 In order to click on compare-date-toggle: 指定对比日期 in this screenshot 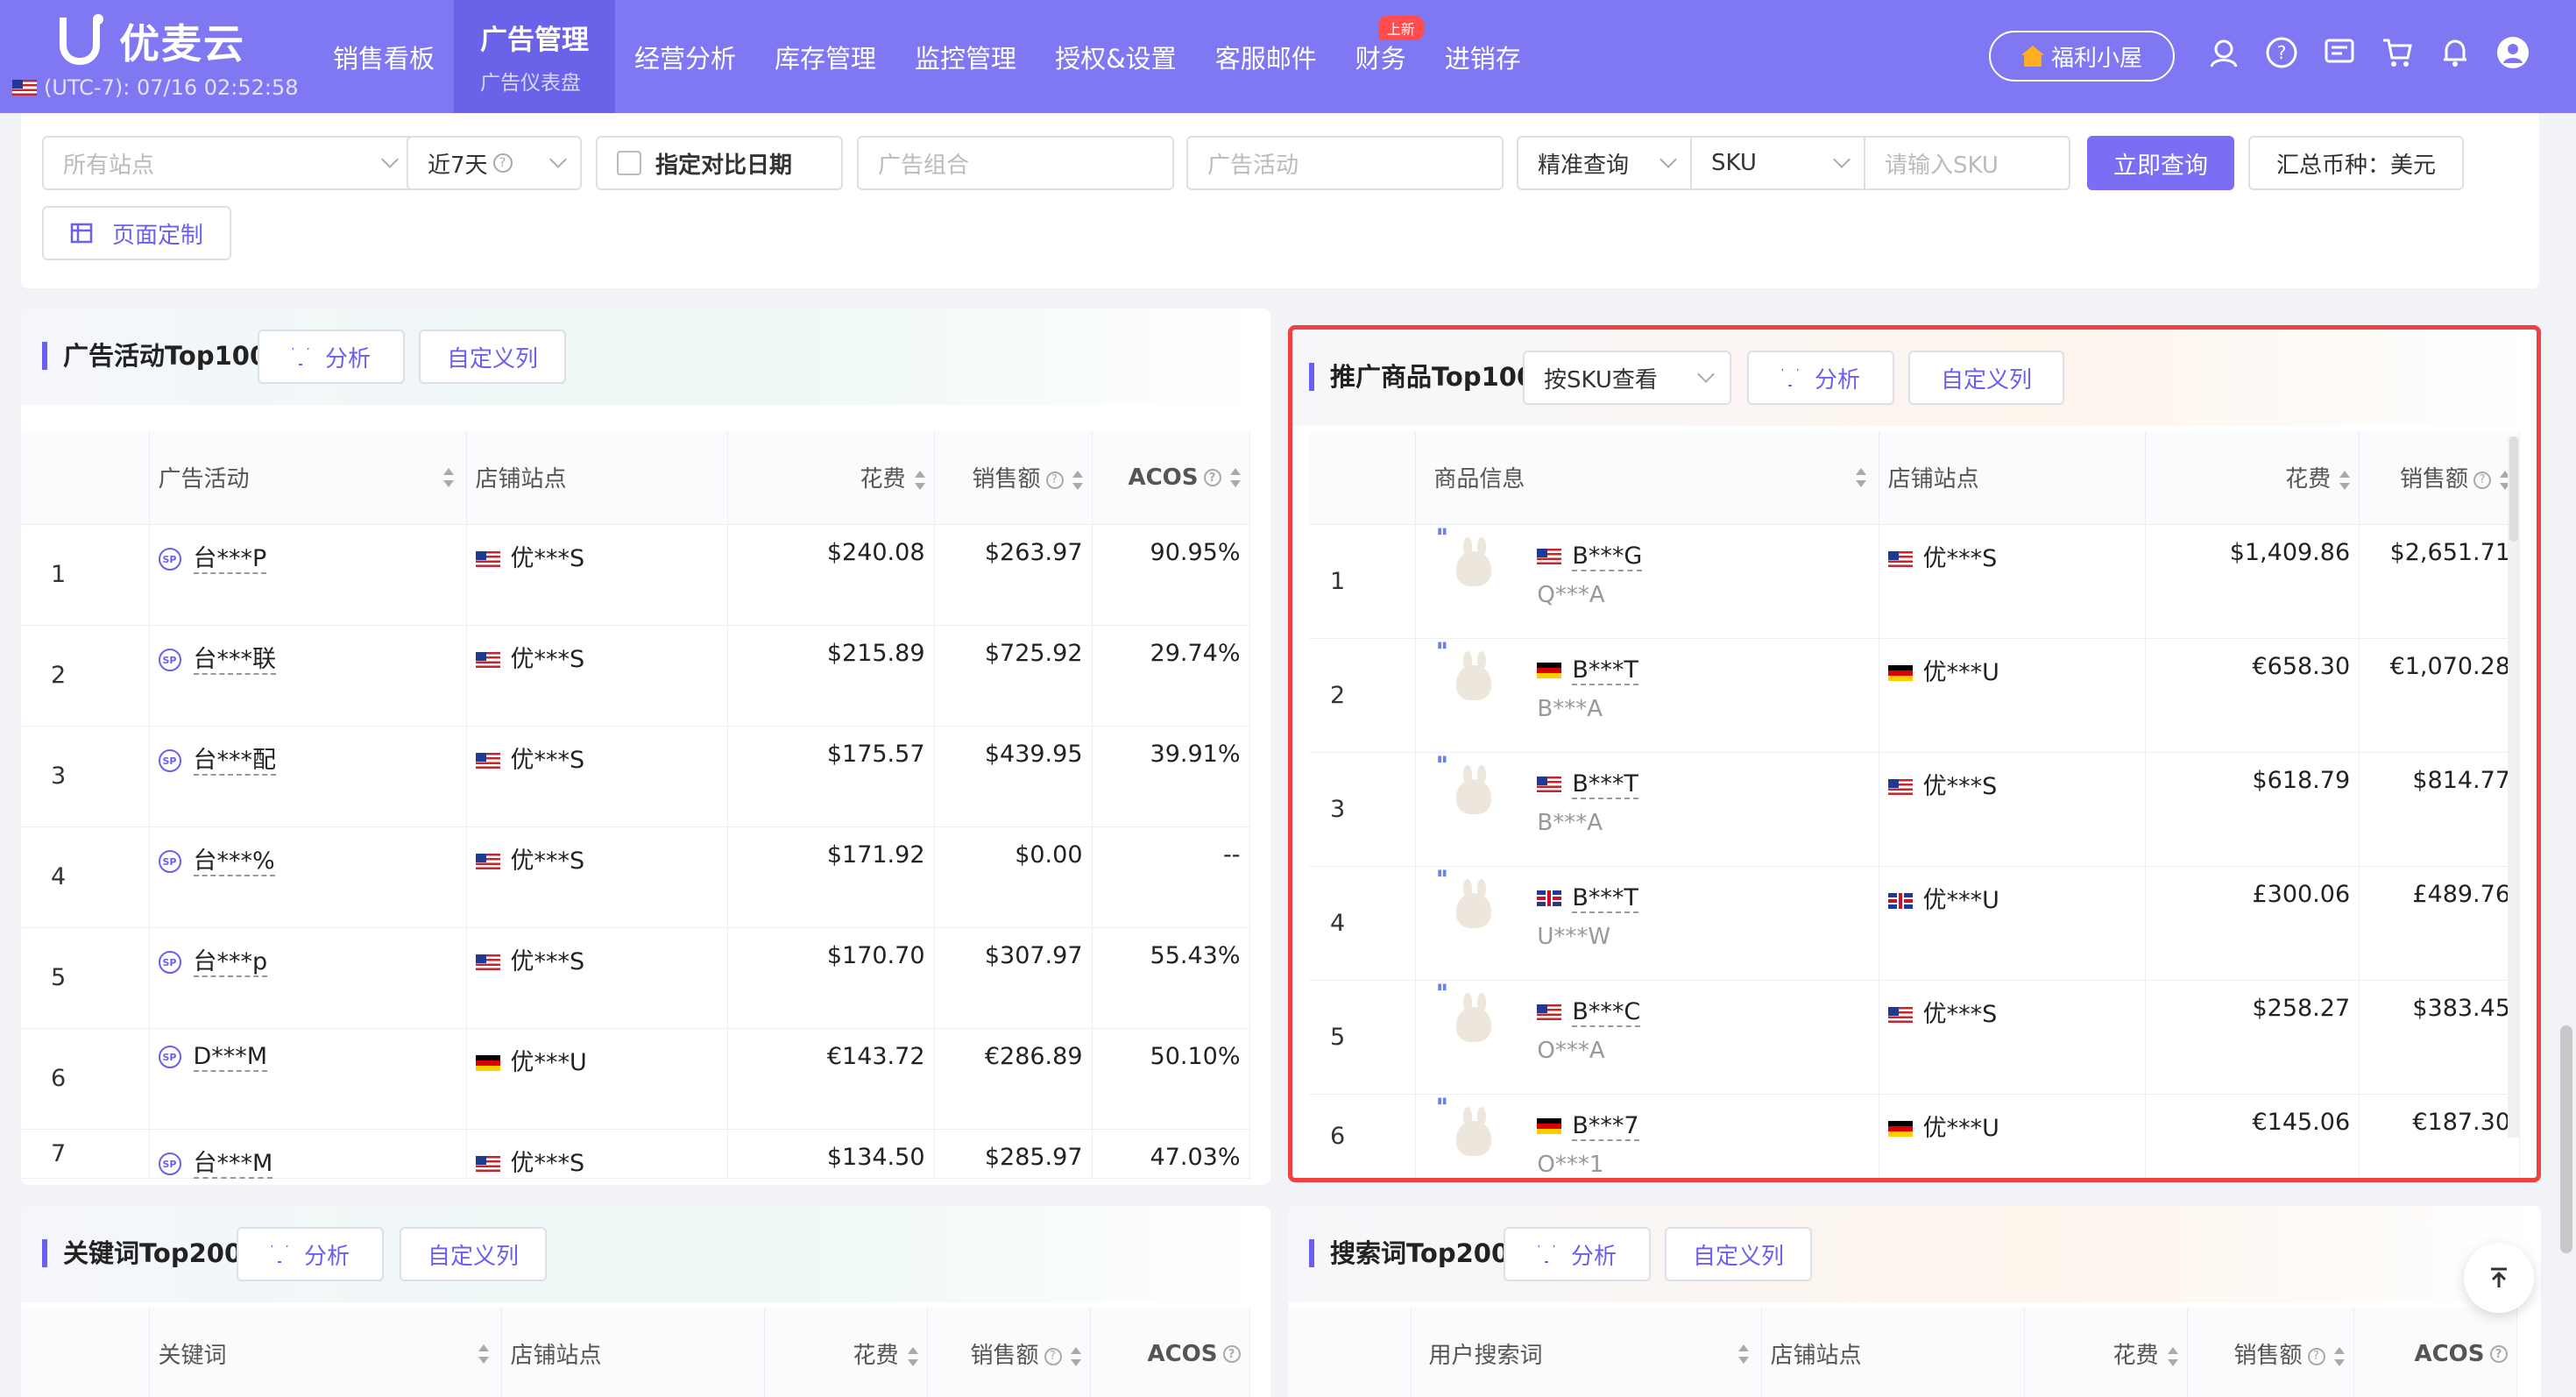, I will do `click(719, 163)`.